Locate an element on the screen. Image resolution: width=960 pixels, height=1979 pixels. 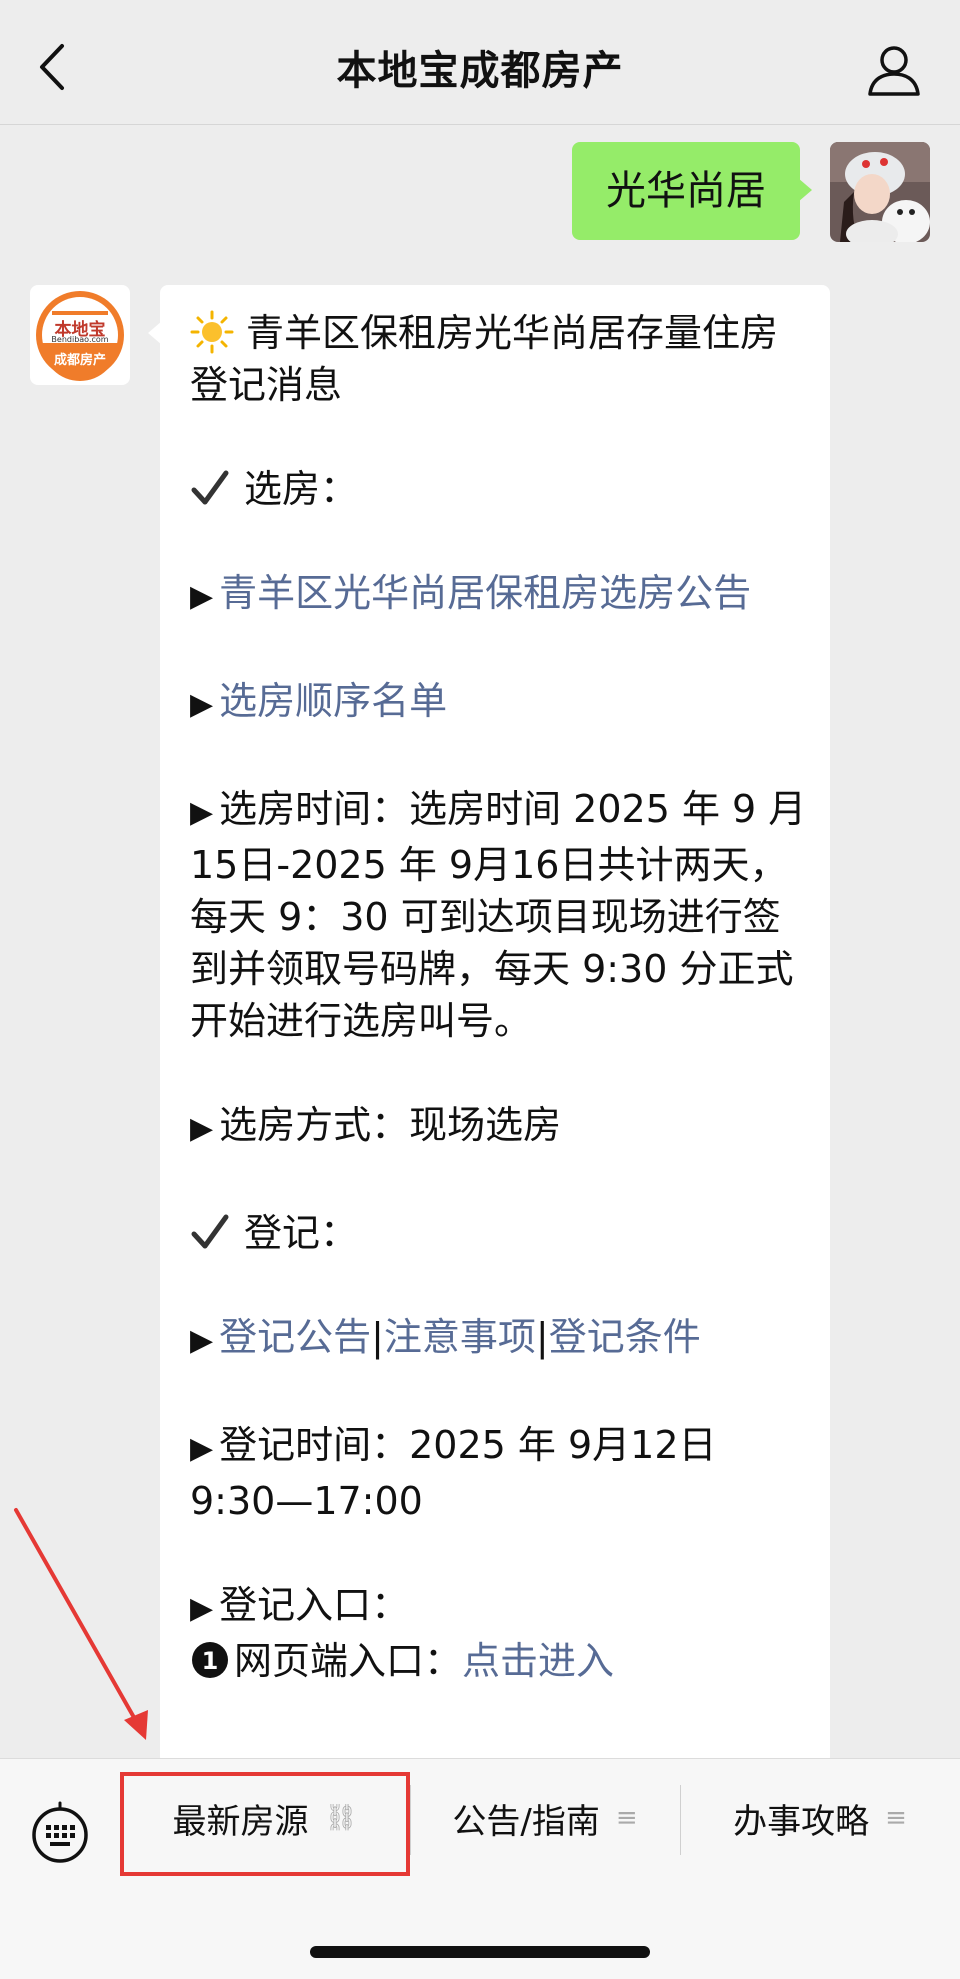
page-title: 本地宝成都房产 is located at coordinates (480, 71).